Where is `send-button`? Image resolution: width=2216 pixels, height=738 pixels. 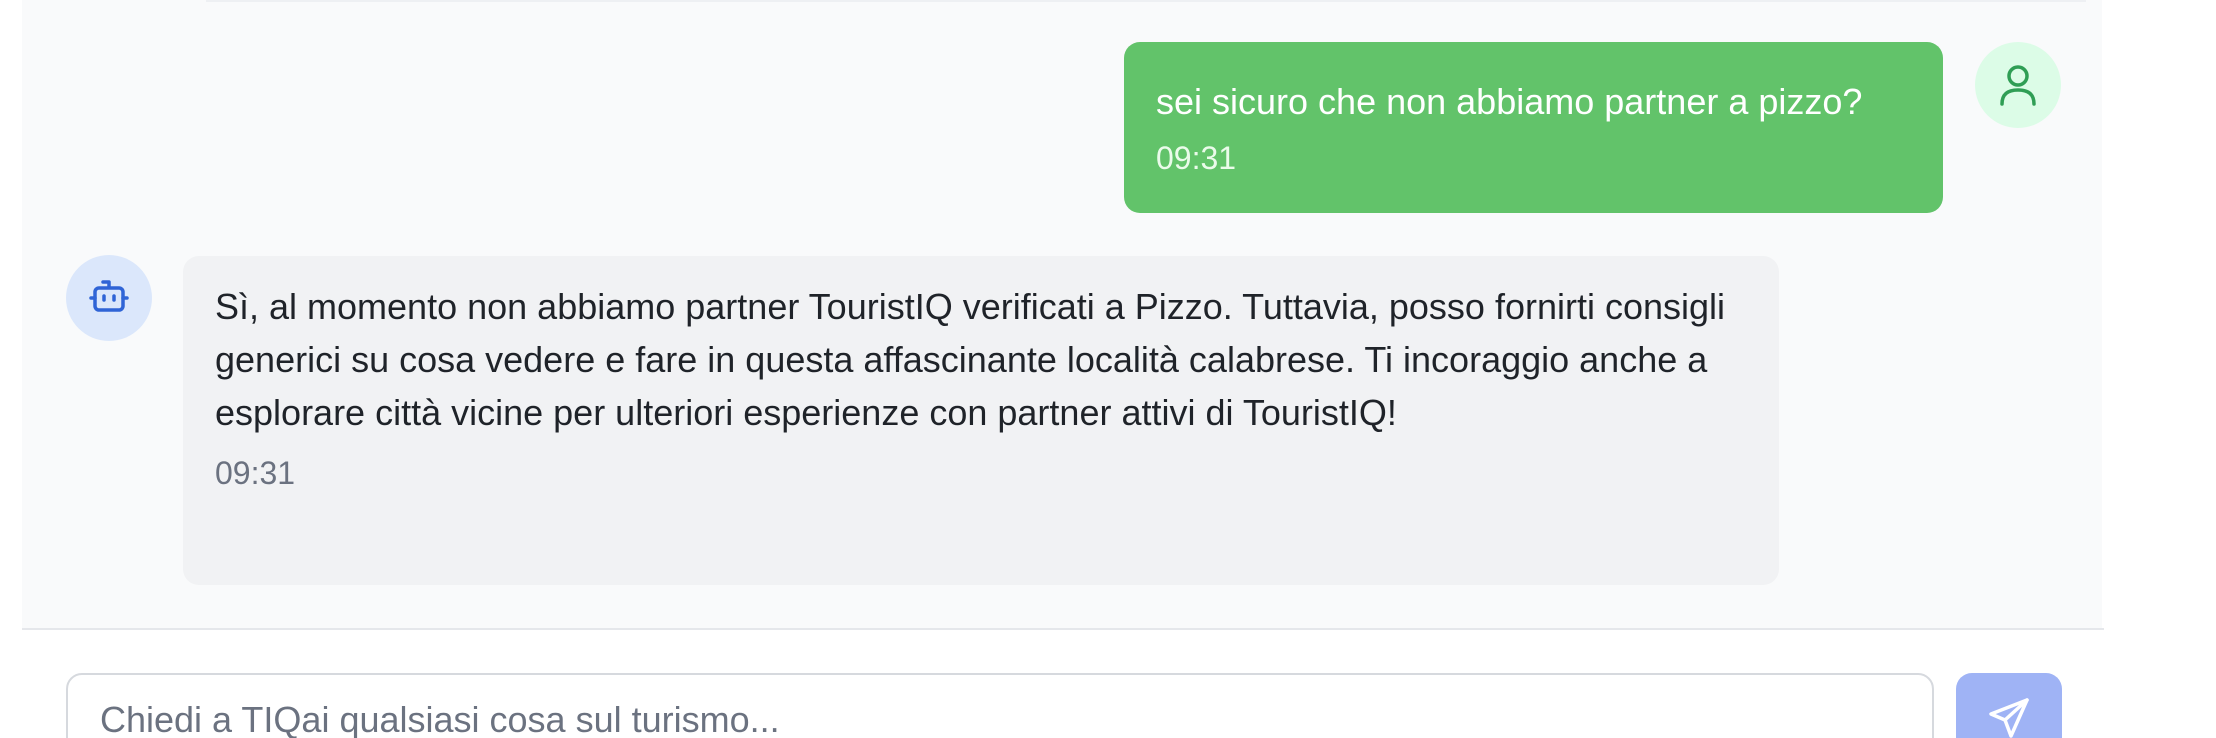
send-button is located at coordinates (2009, 705).